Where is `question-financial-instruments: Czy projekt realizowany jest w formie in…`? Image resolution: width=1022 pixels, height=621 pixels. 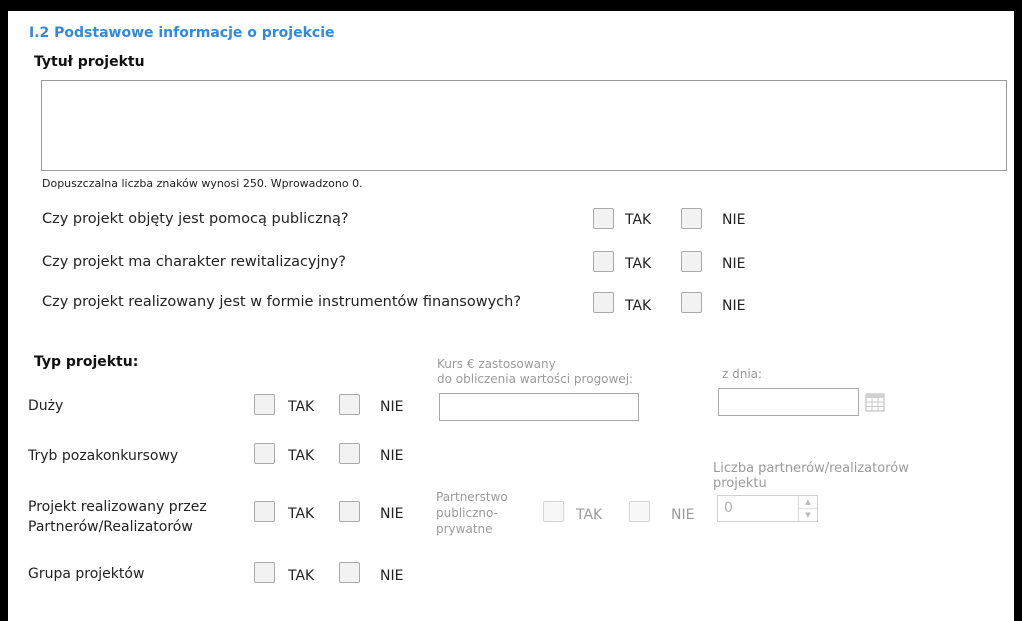
question-financial-instruments: Czy projekt realizowany jest w formie in… is located at coordinates (282, 302).